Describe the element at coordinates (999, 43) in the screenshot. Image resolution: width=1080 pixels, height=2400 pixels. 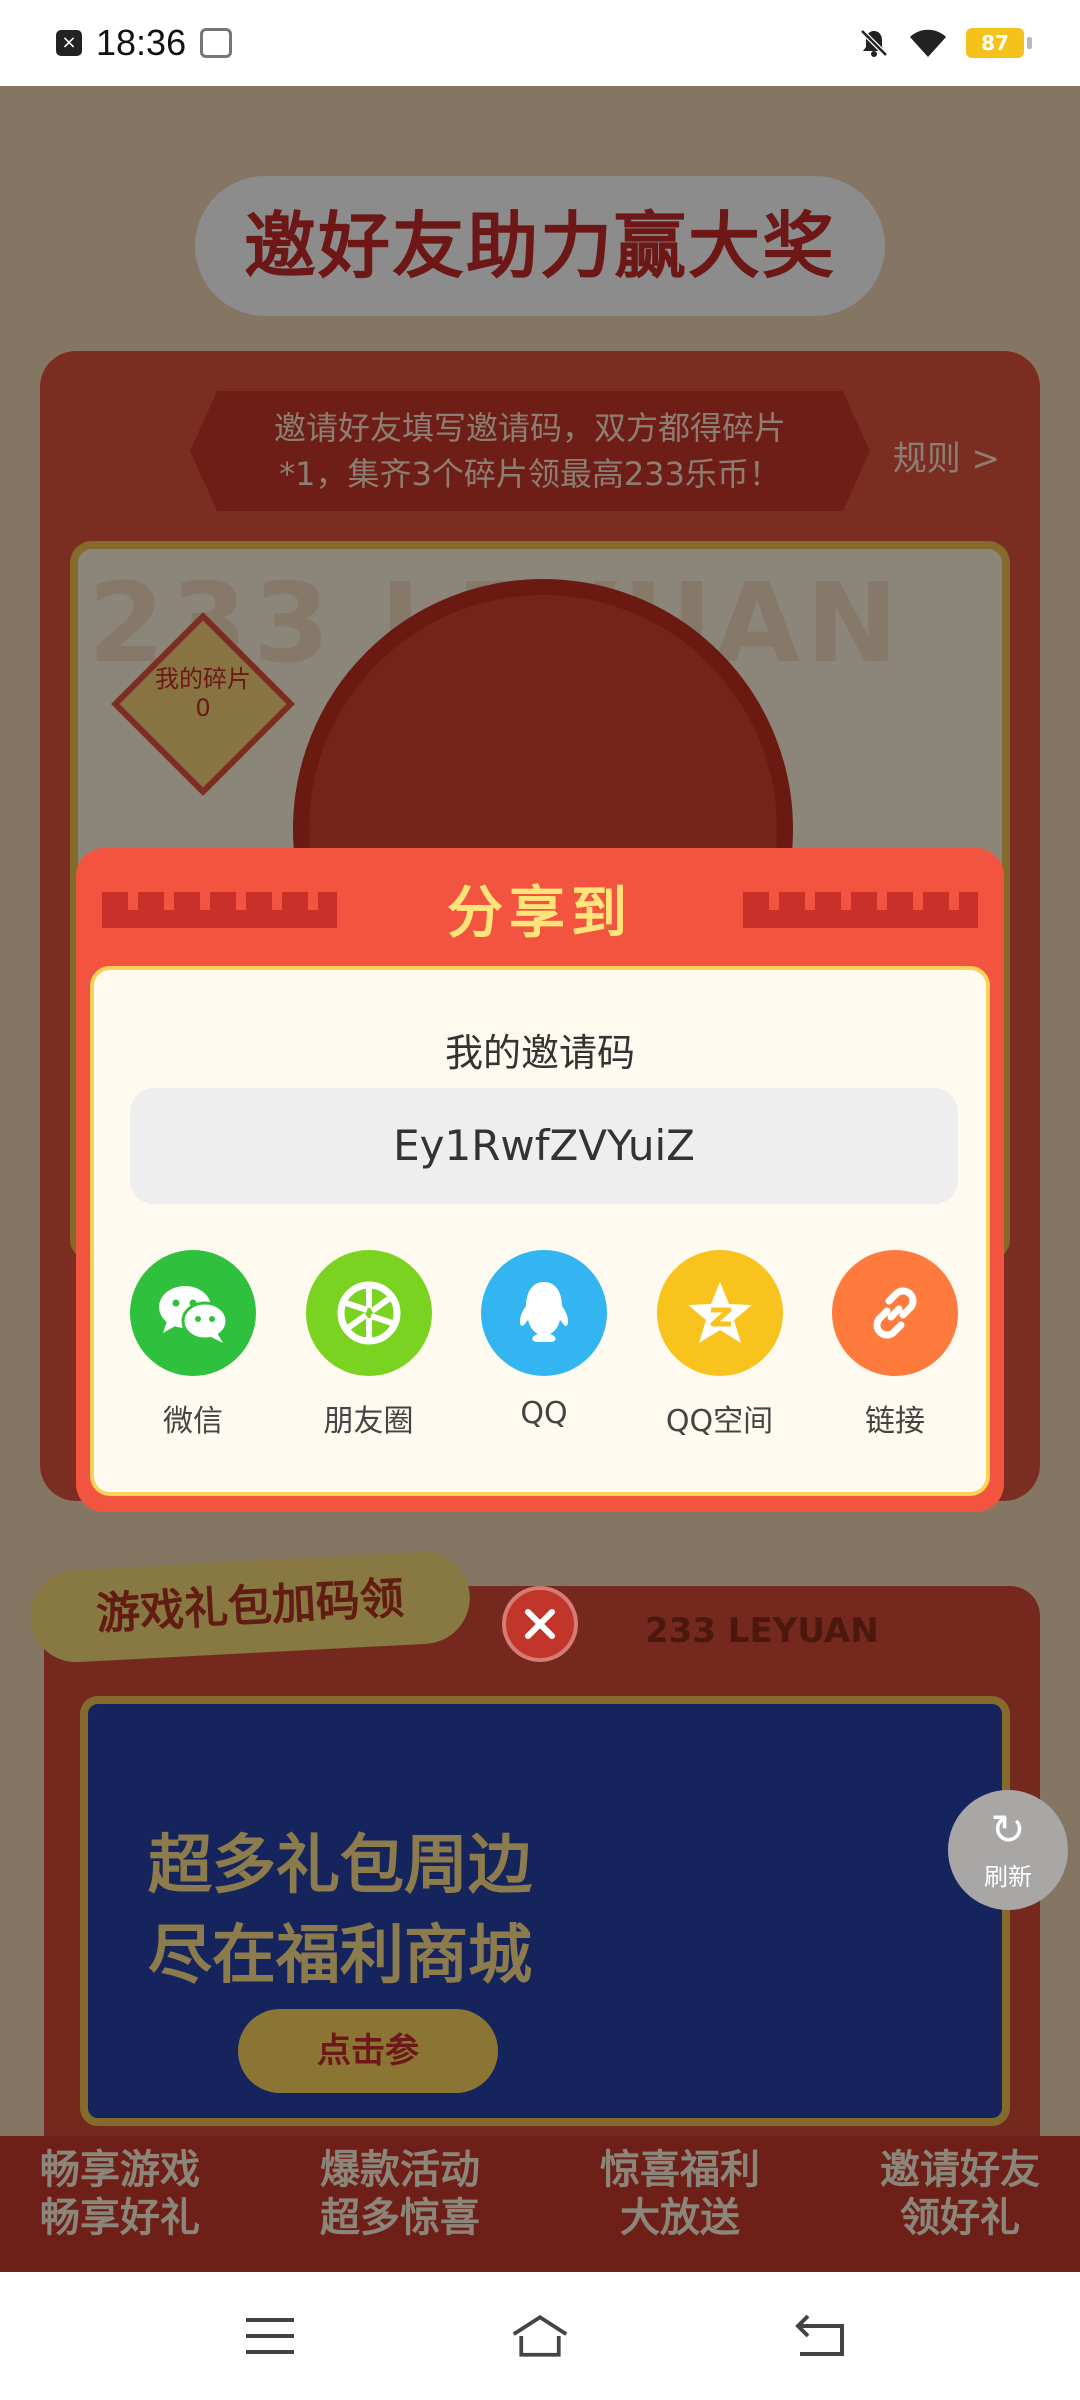
I see `battery-indicator: 87` at that location.